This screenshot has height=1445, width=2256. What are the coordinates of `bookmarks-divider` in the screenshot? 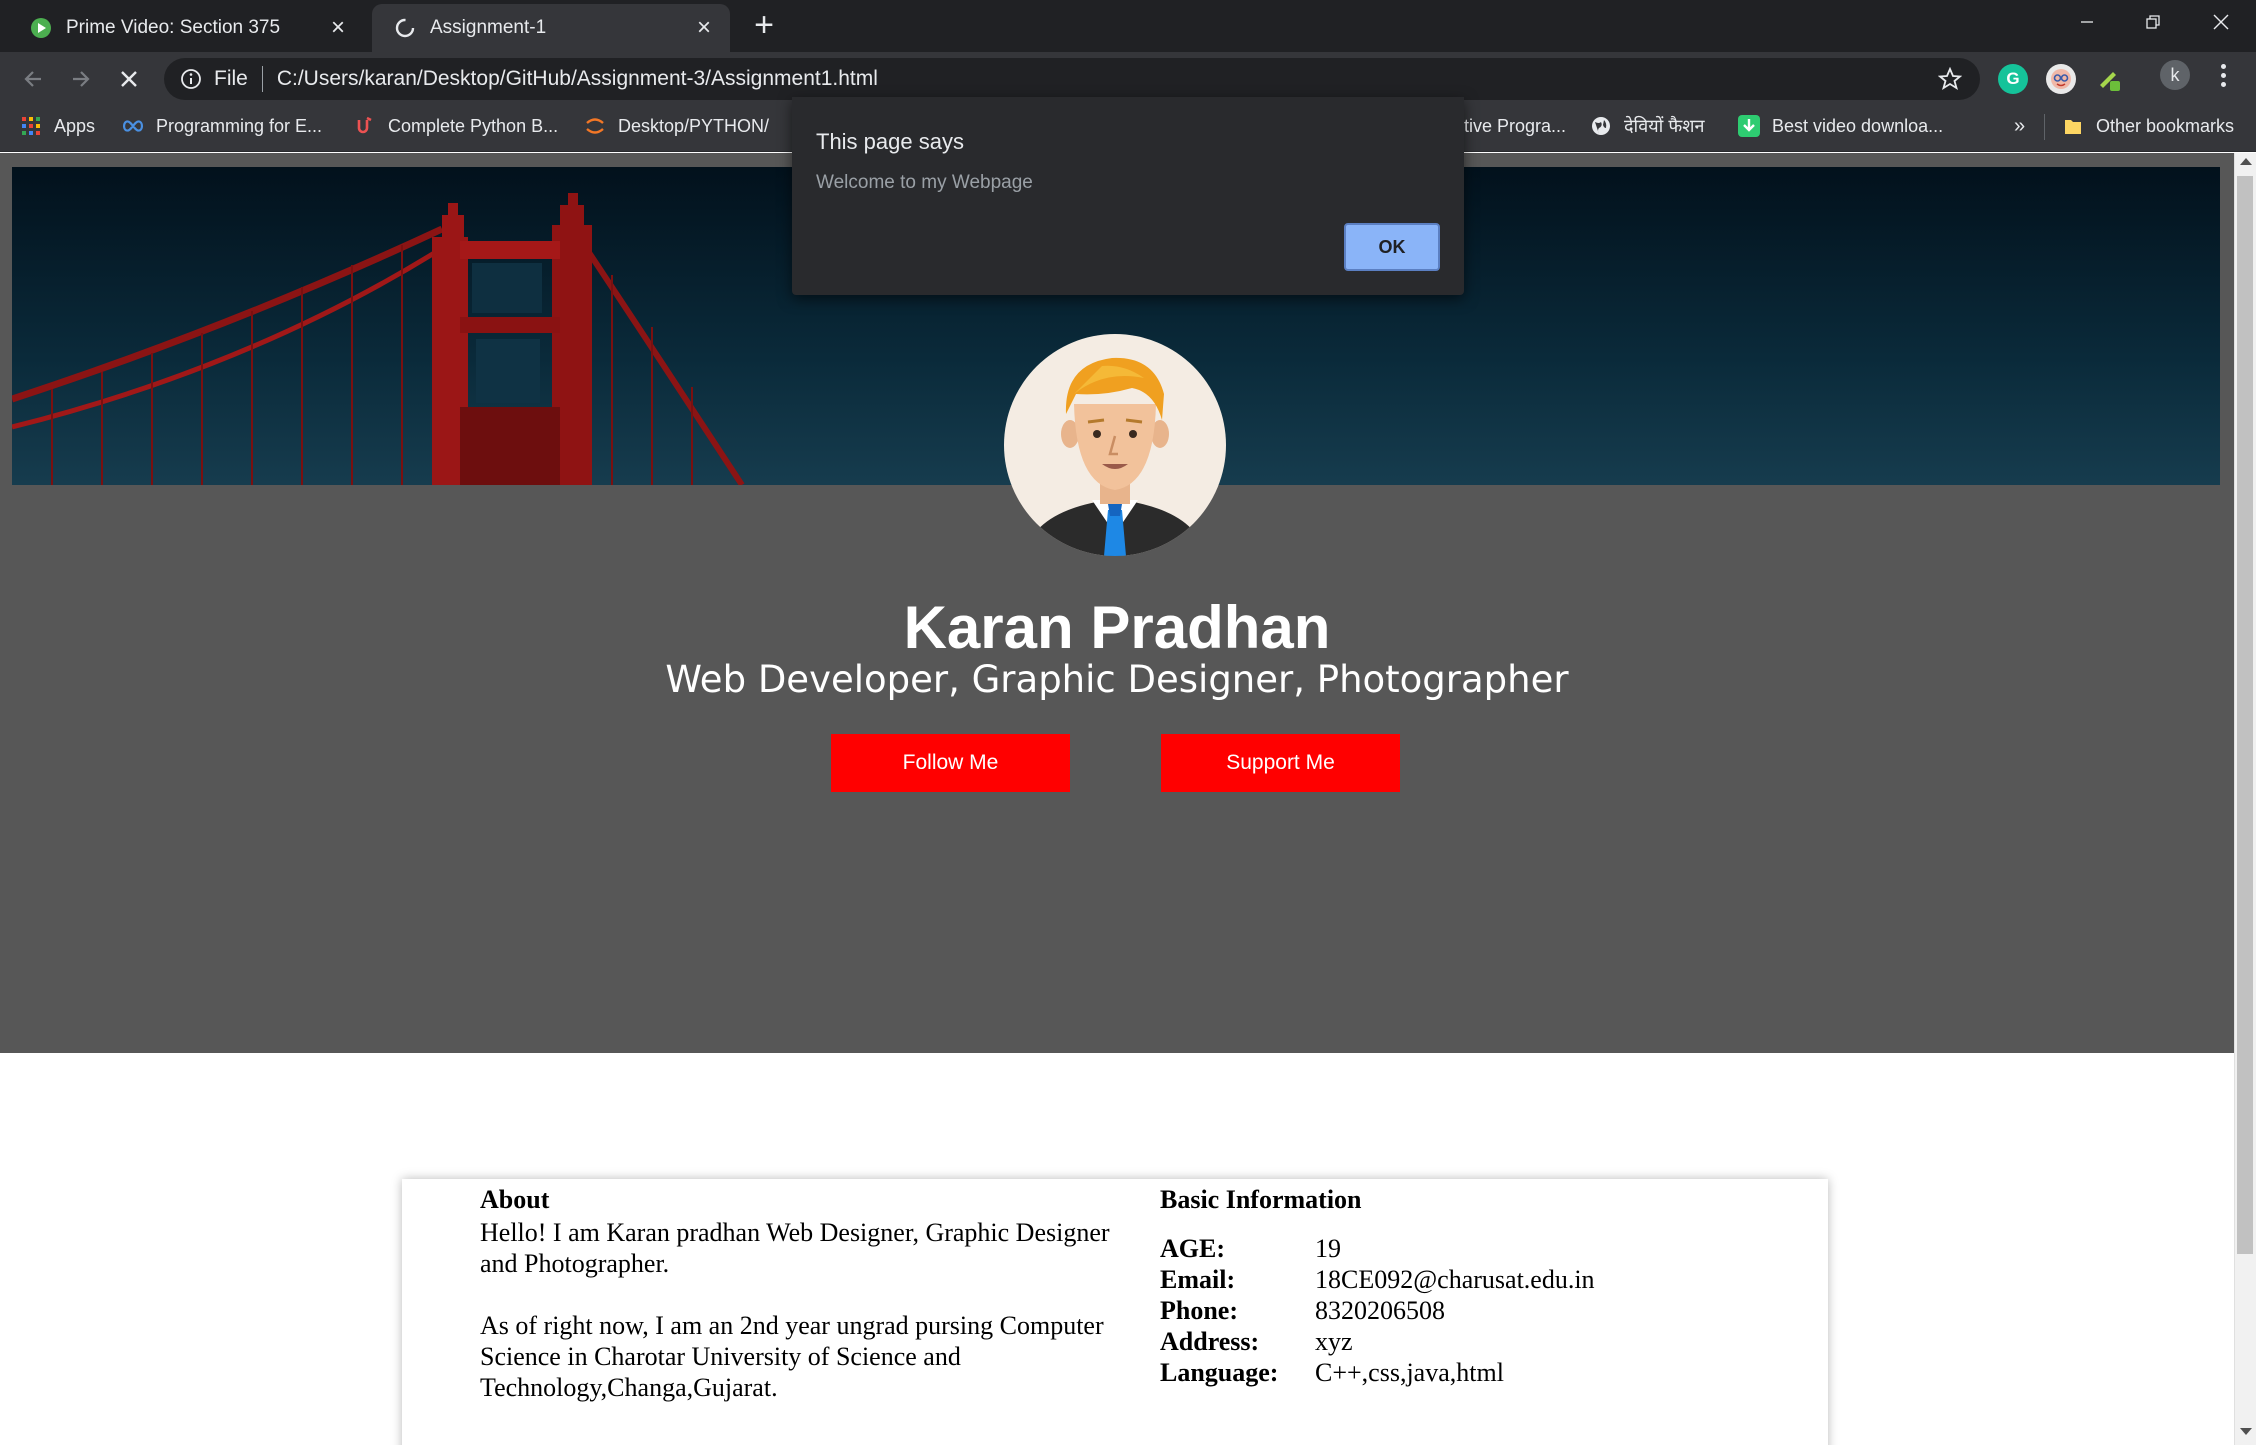 It's located at (2044, 127).